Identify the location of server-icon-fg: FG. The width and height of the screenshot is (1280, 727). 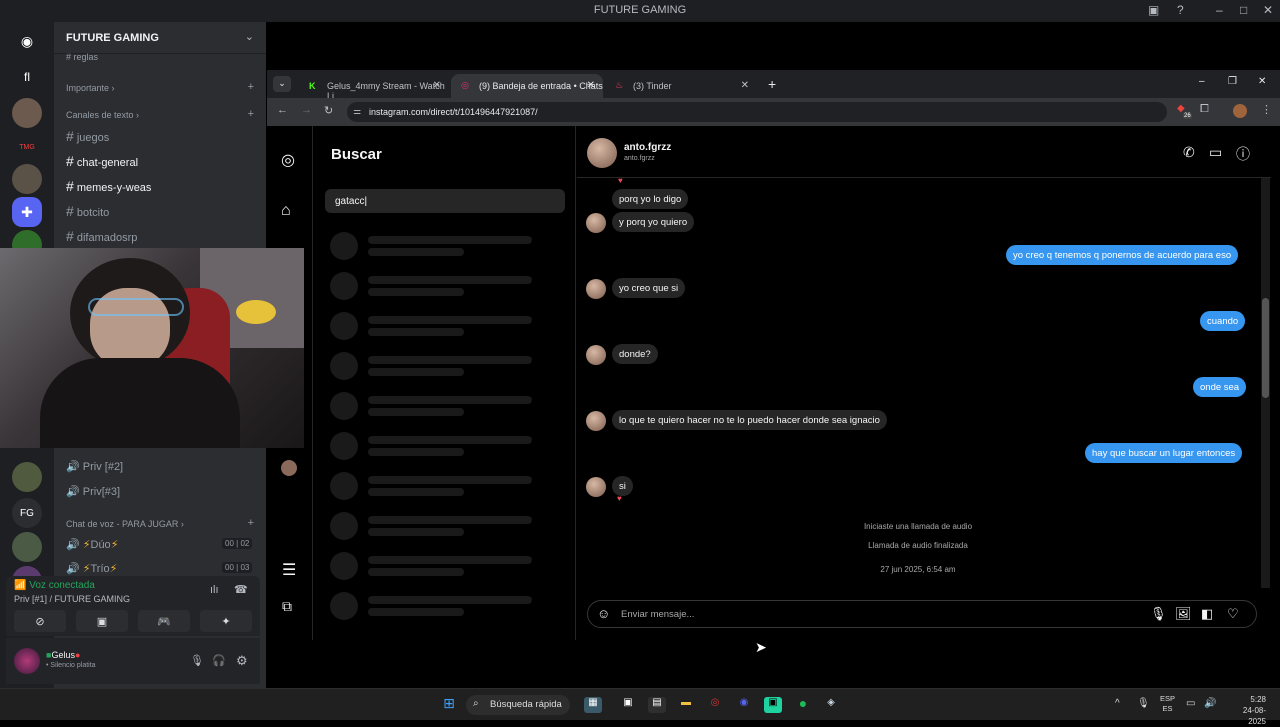
(27, 513).